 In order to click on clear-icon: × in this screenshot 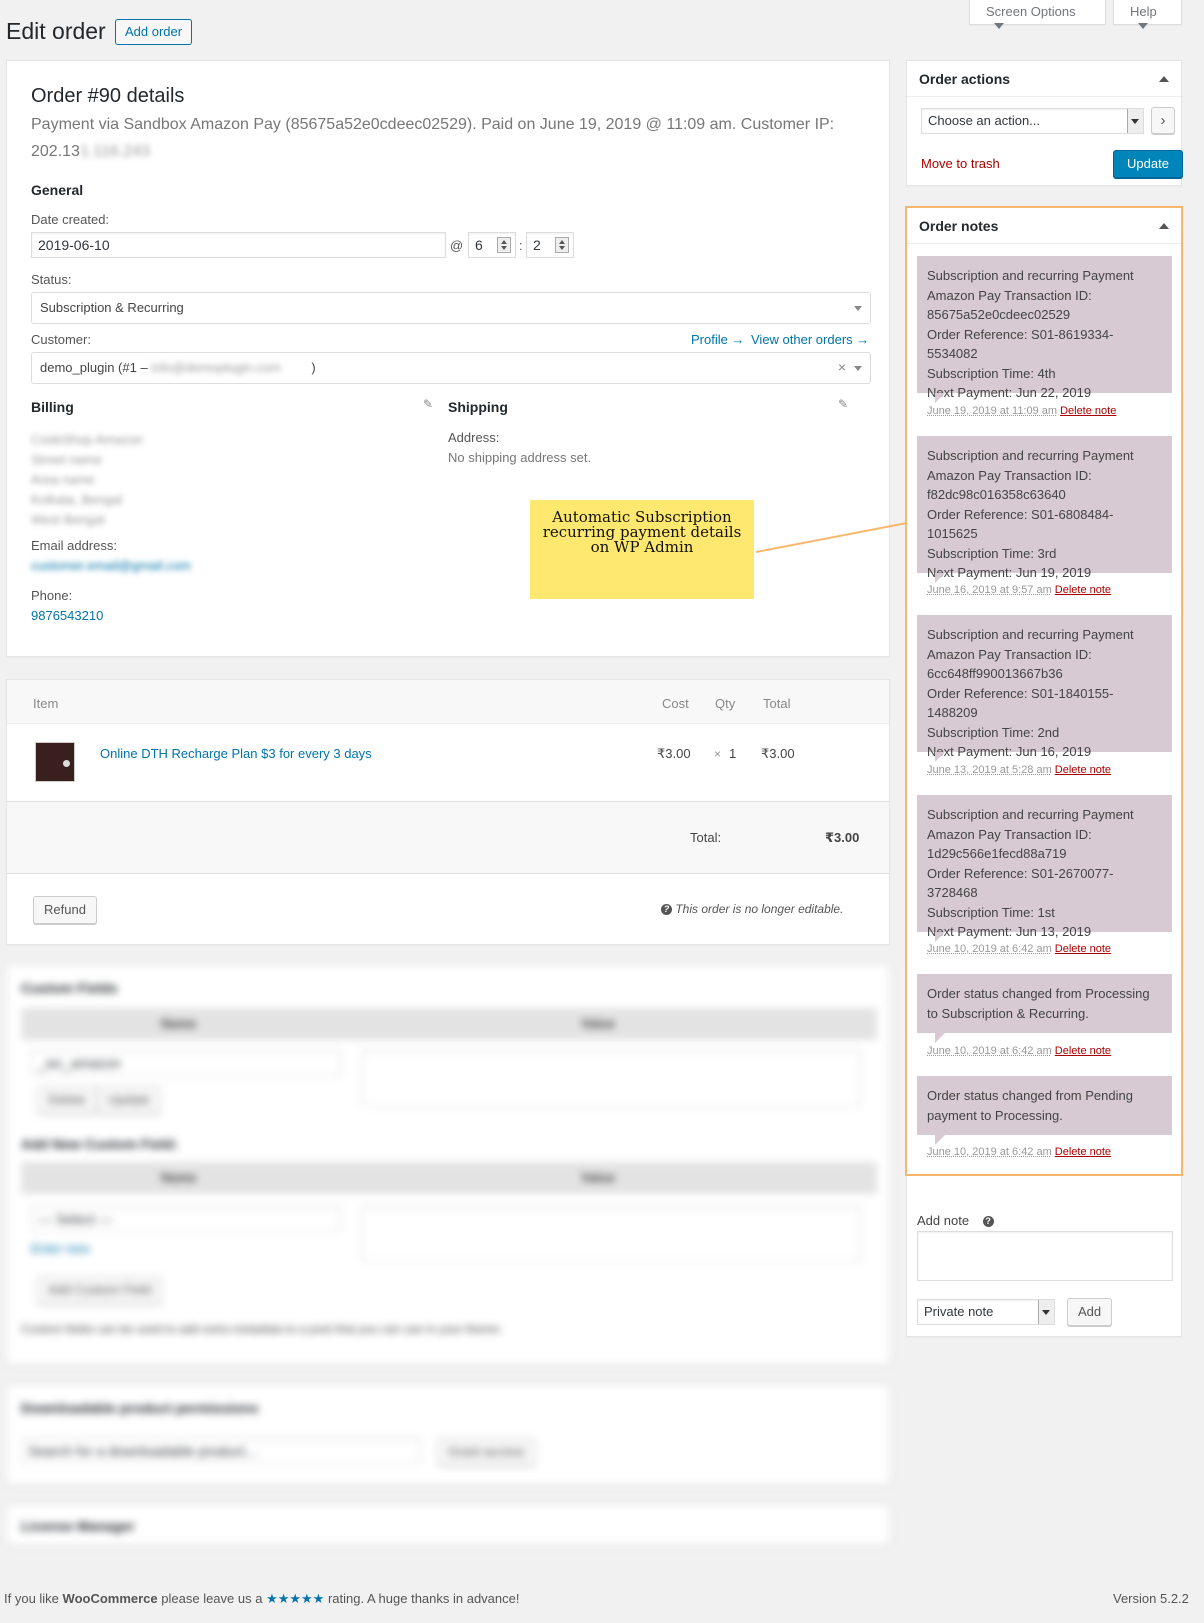, I will do `click(842, 367)`.